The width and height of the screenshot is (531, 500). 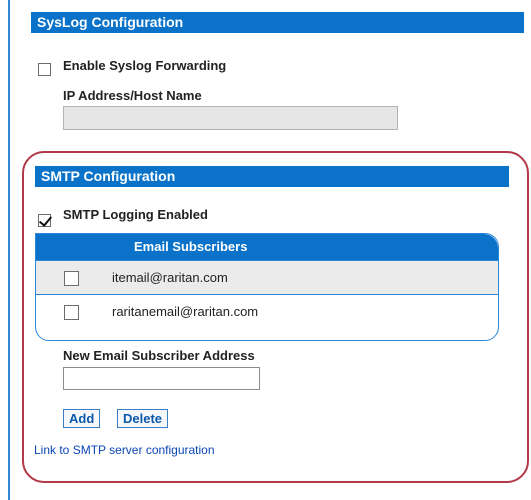 I want to click on smtp-logging-checkbox, so click(x=44, y=220).